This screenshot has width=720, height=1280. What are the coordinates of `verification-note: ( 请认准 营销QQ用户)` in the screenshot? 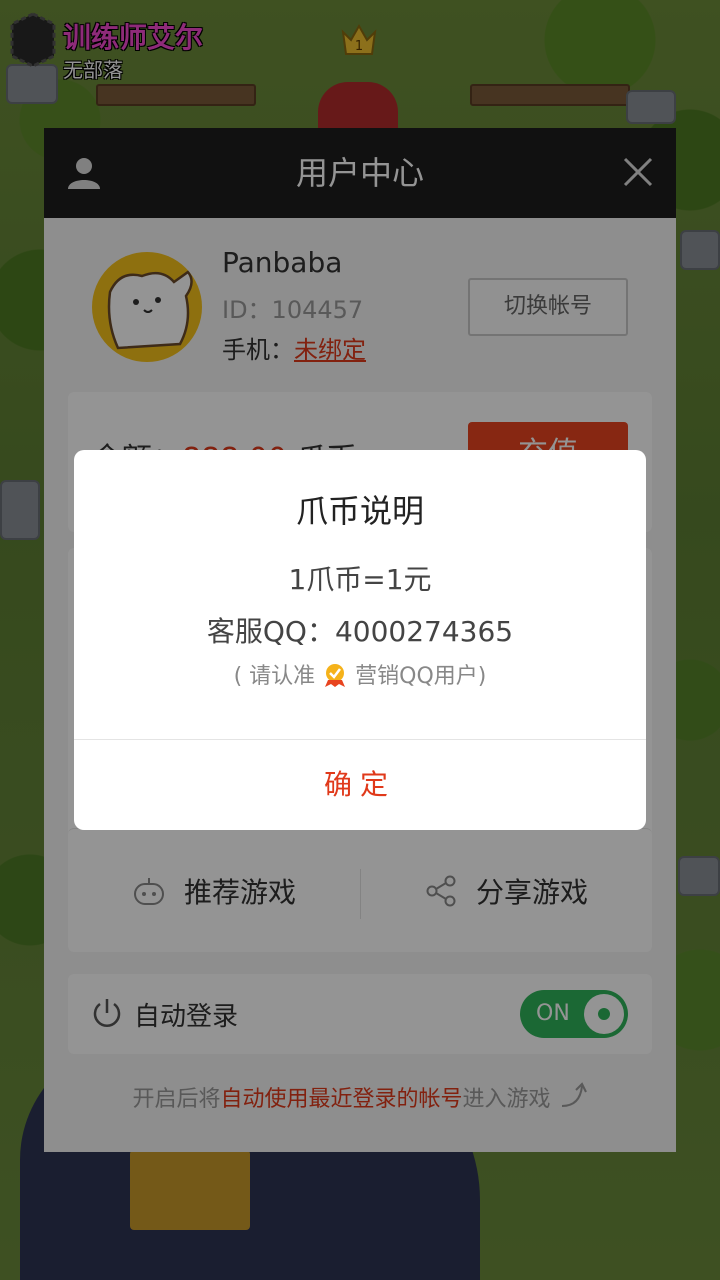 It's located at (360, 674).